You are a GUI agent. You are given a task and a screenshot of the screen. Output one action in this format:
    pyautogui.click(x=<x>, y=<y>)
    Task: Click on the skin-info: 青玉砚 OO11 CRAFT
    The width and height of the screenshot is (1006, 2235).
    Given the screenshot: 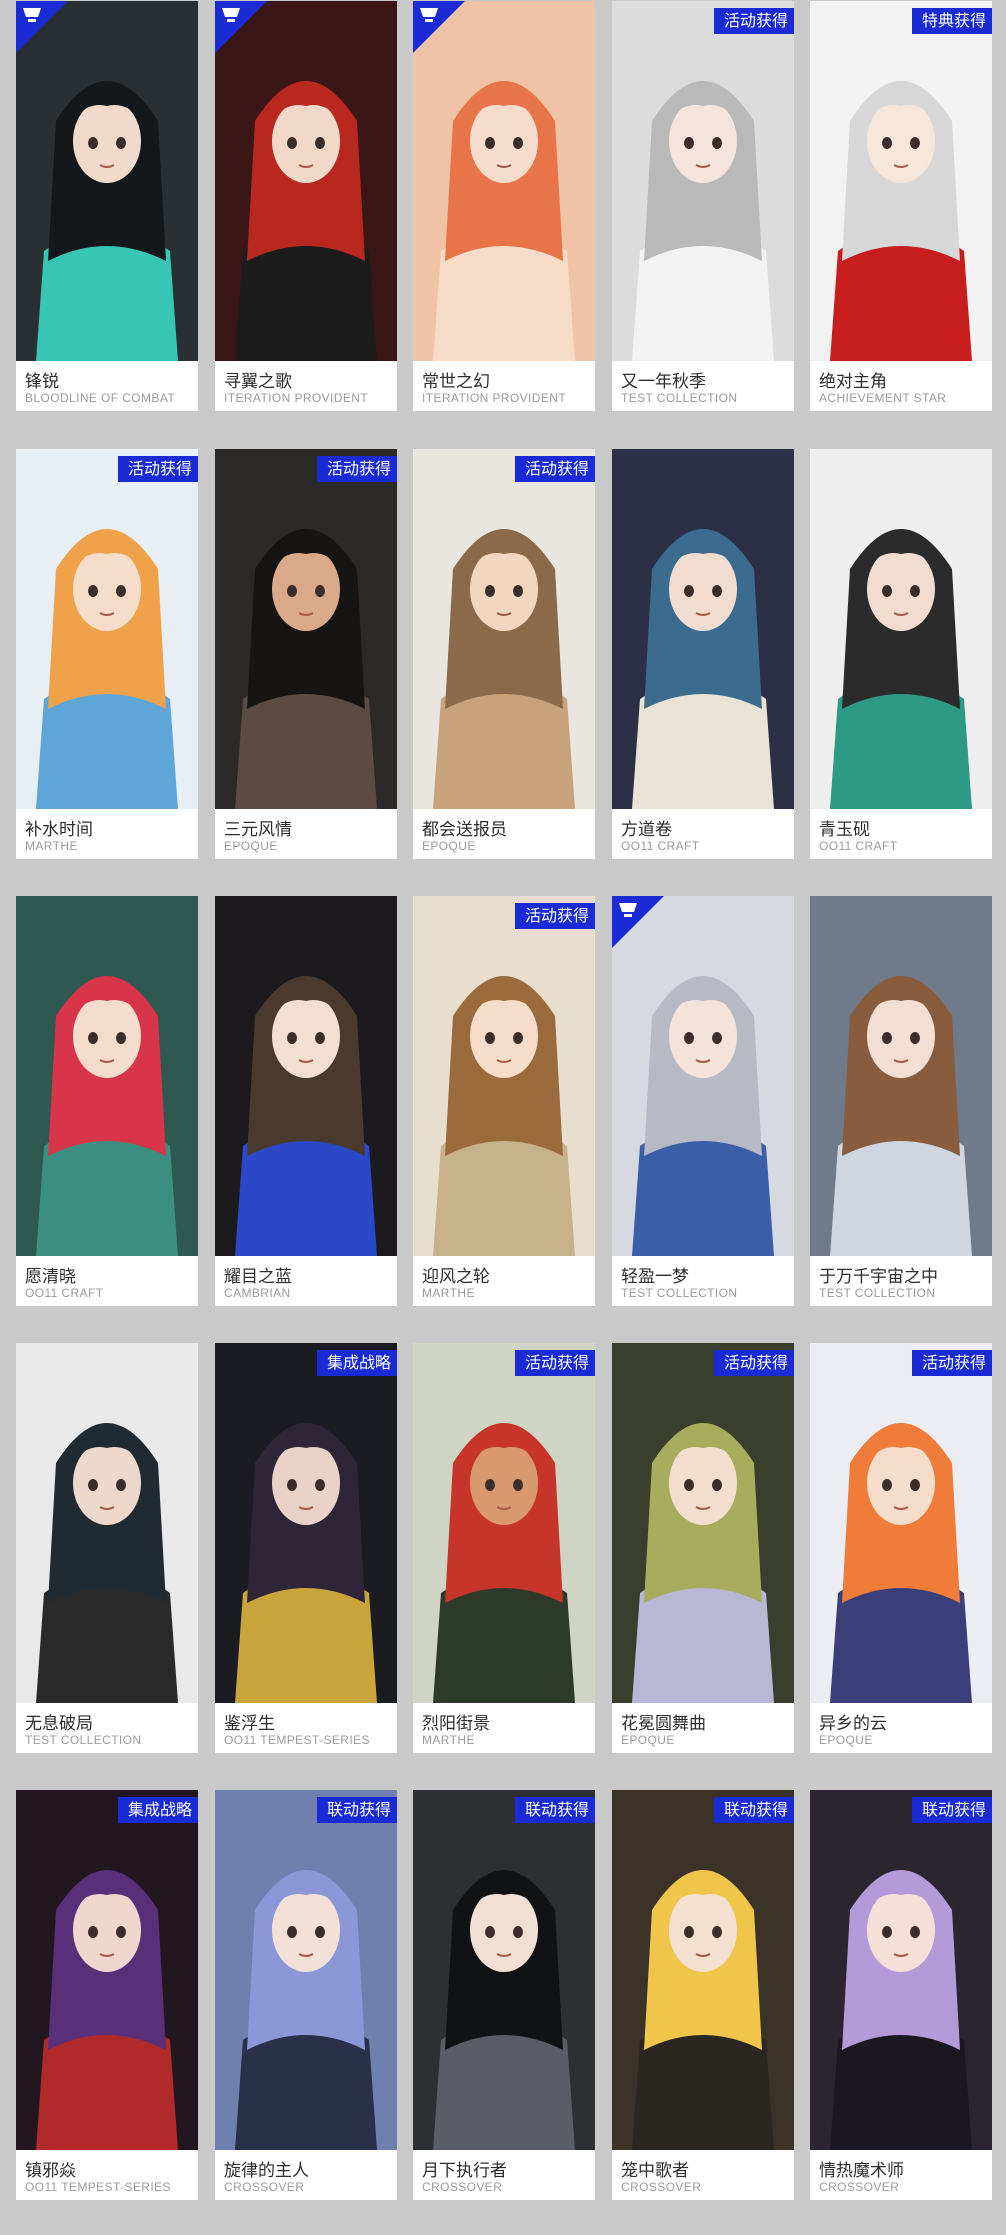 What is the action you would take?
    pyautogui.click(x=901, y=834)
    